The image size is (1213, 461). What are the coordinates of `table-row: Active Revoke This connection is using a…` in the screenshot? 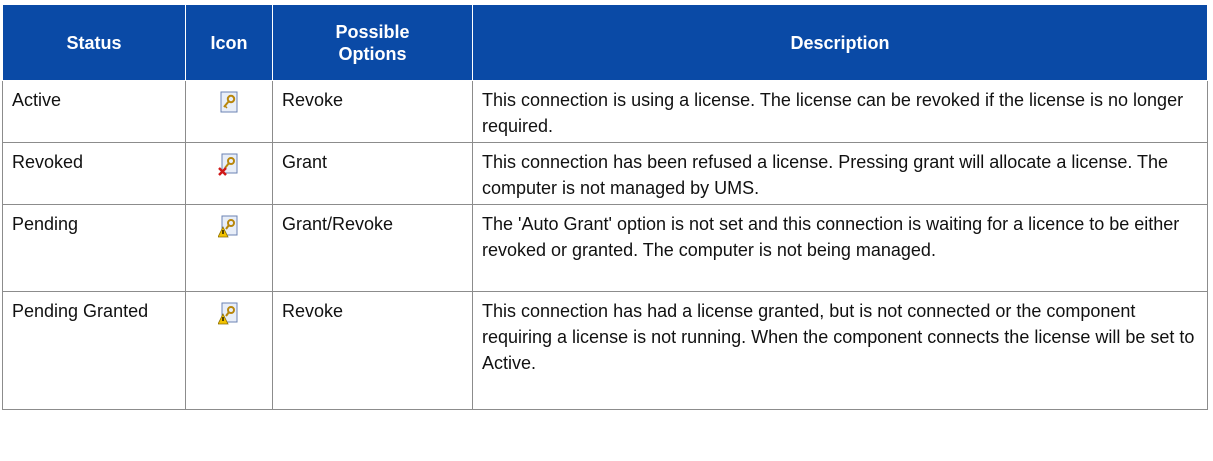 It's located at (605, 111).